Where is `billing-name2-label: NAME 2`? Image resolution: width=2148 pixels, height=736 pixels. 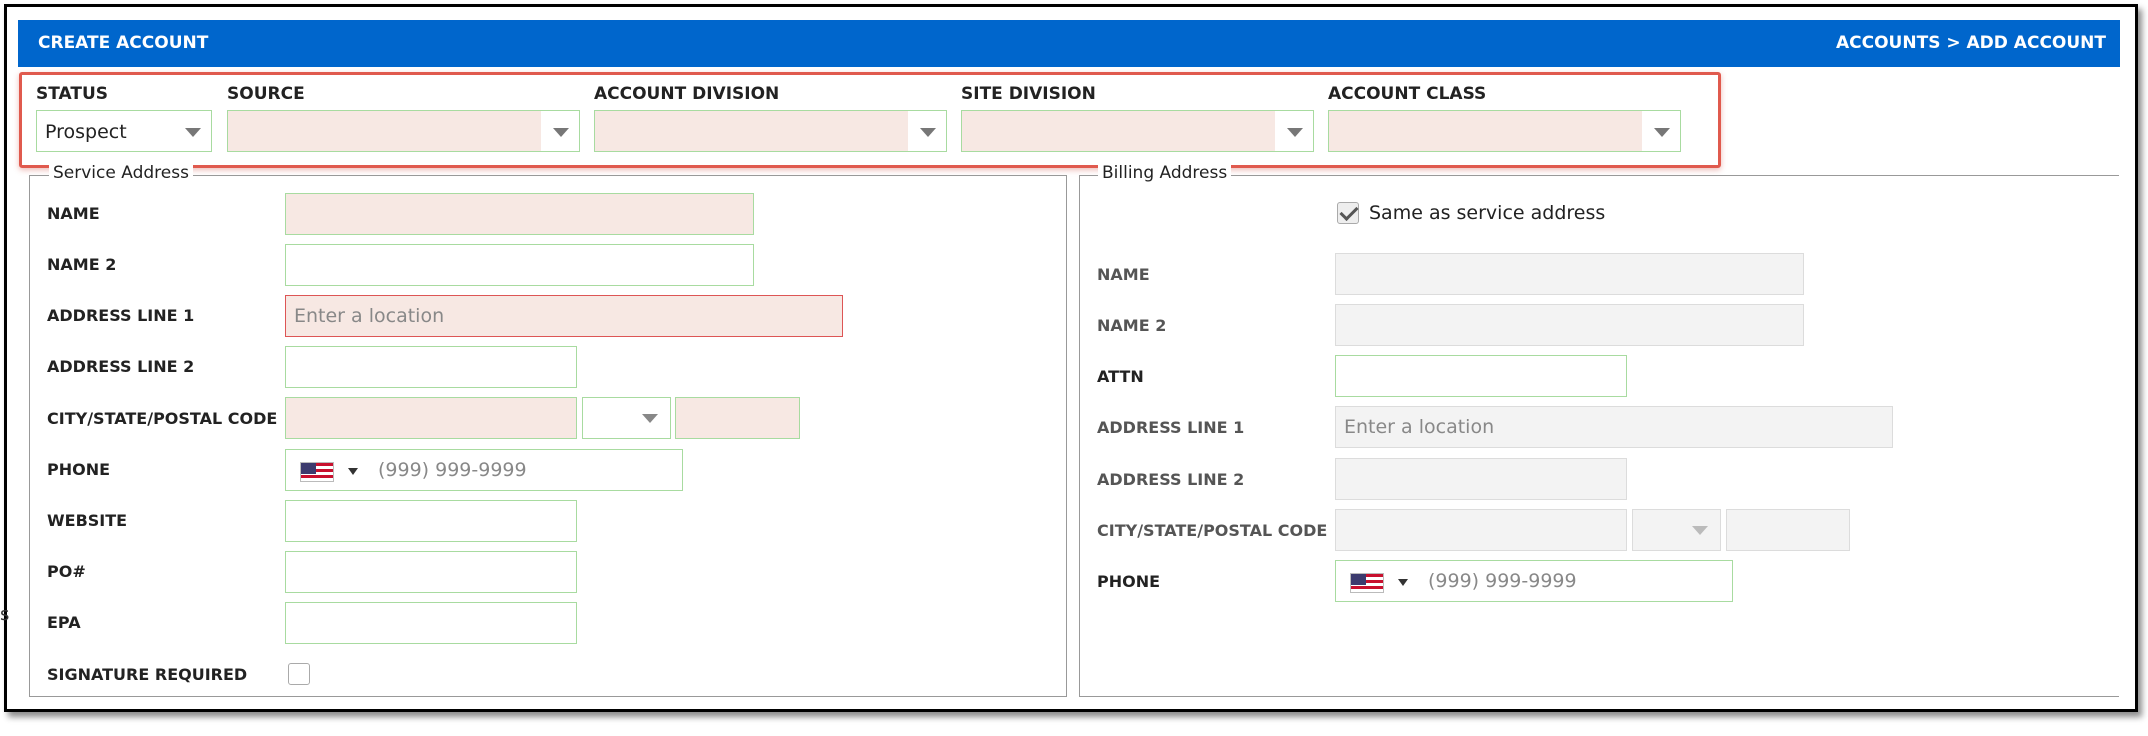 billing-name2-label: NAME 2 is located at coordinates (1132, 325).